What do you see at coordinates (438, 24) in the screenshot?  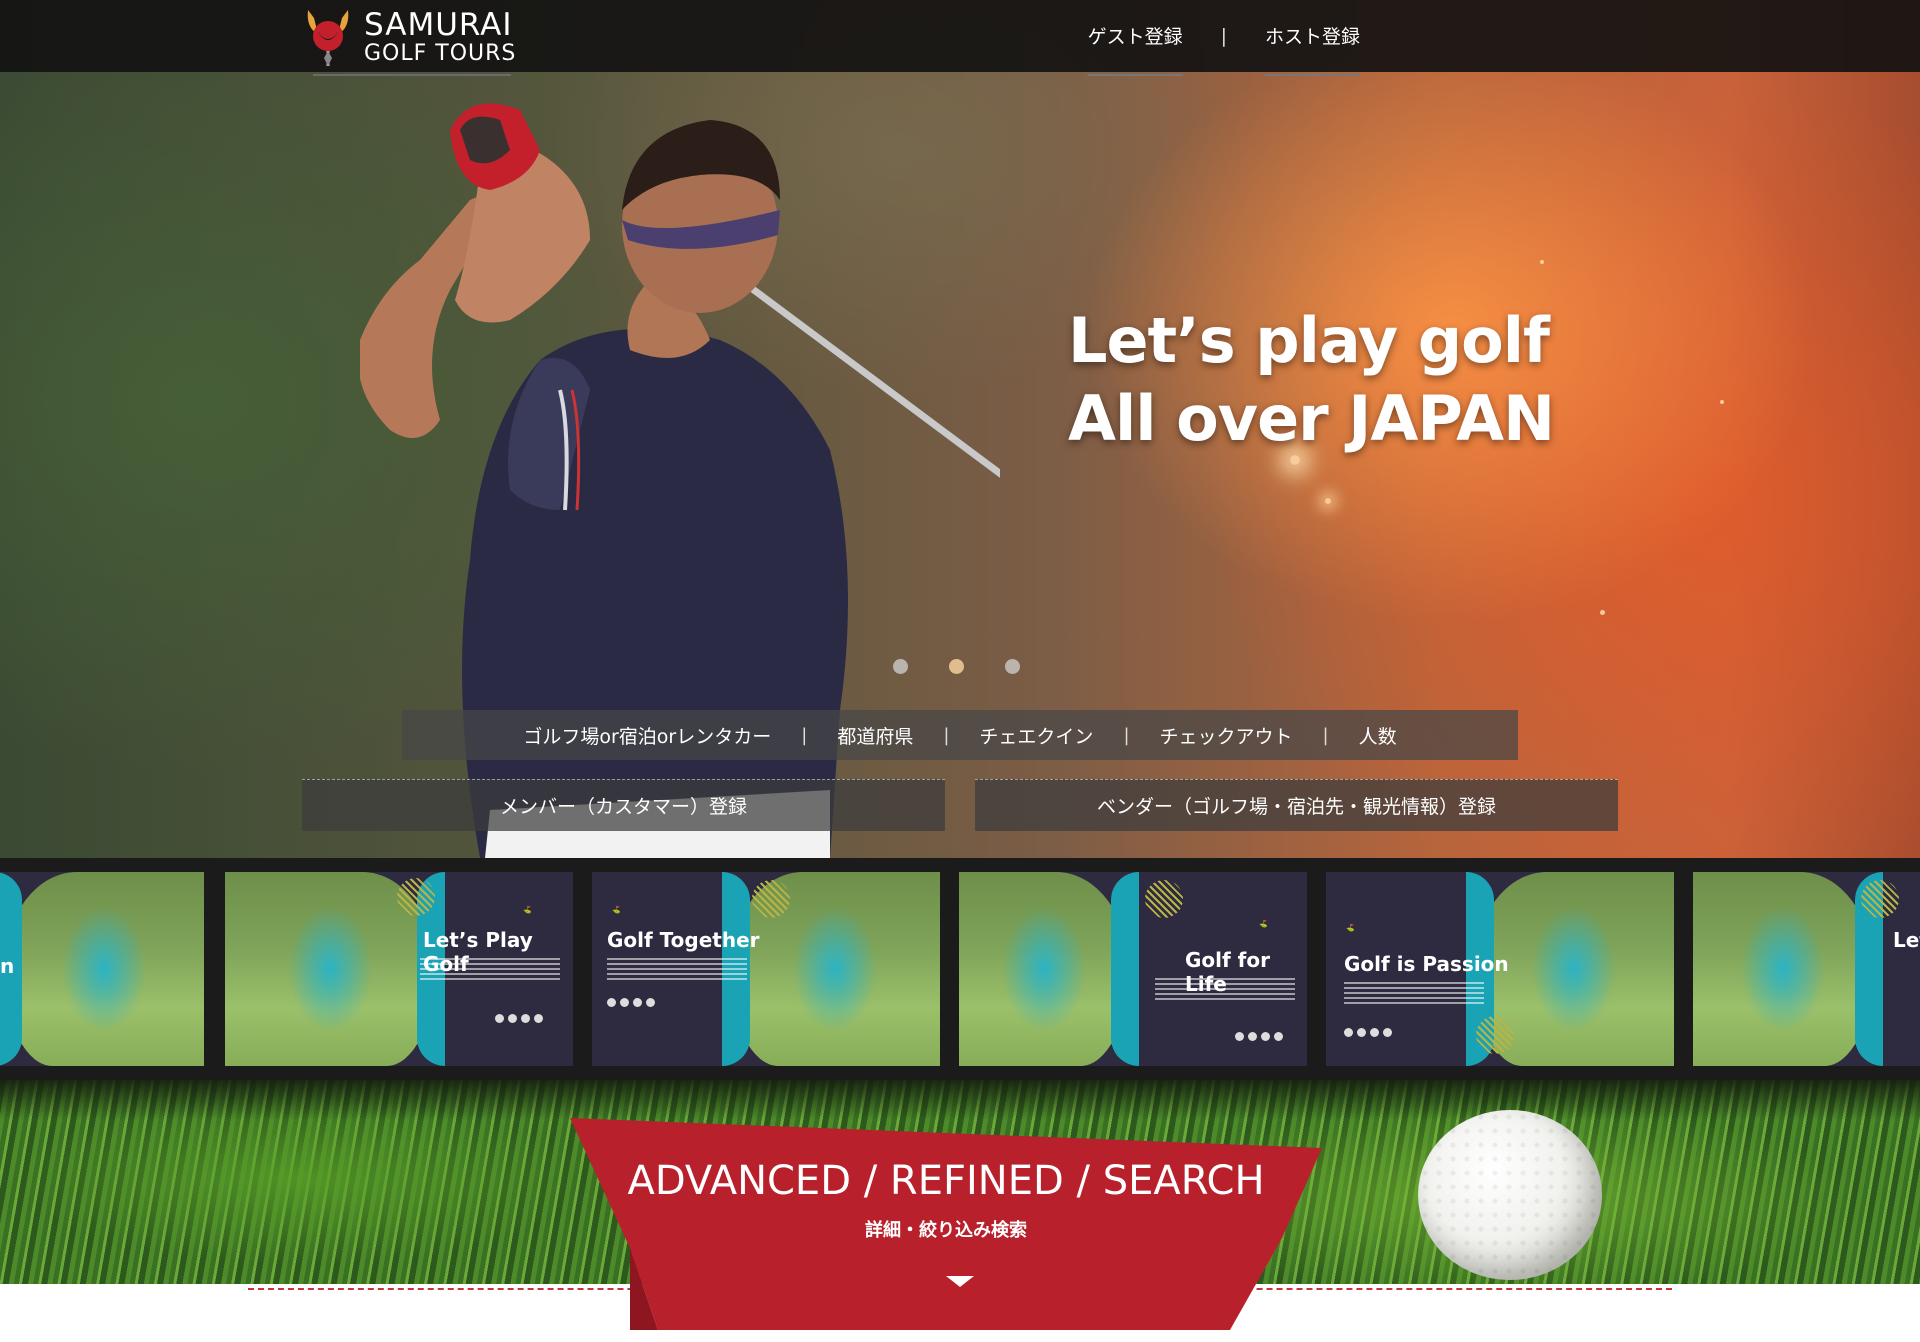 I see `logo-line1: SAMURAI` at bounding box center [438, 24].